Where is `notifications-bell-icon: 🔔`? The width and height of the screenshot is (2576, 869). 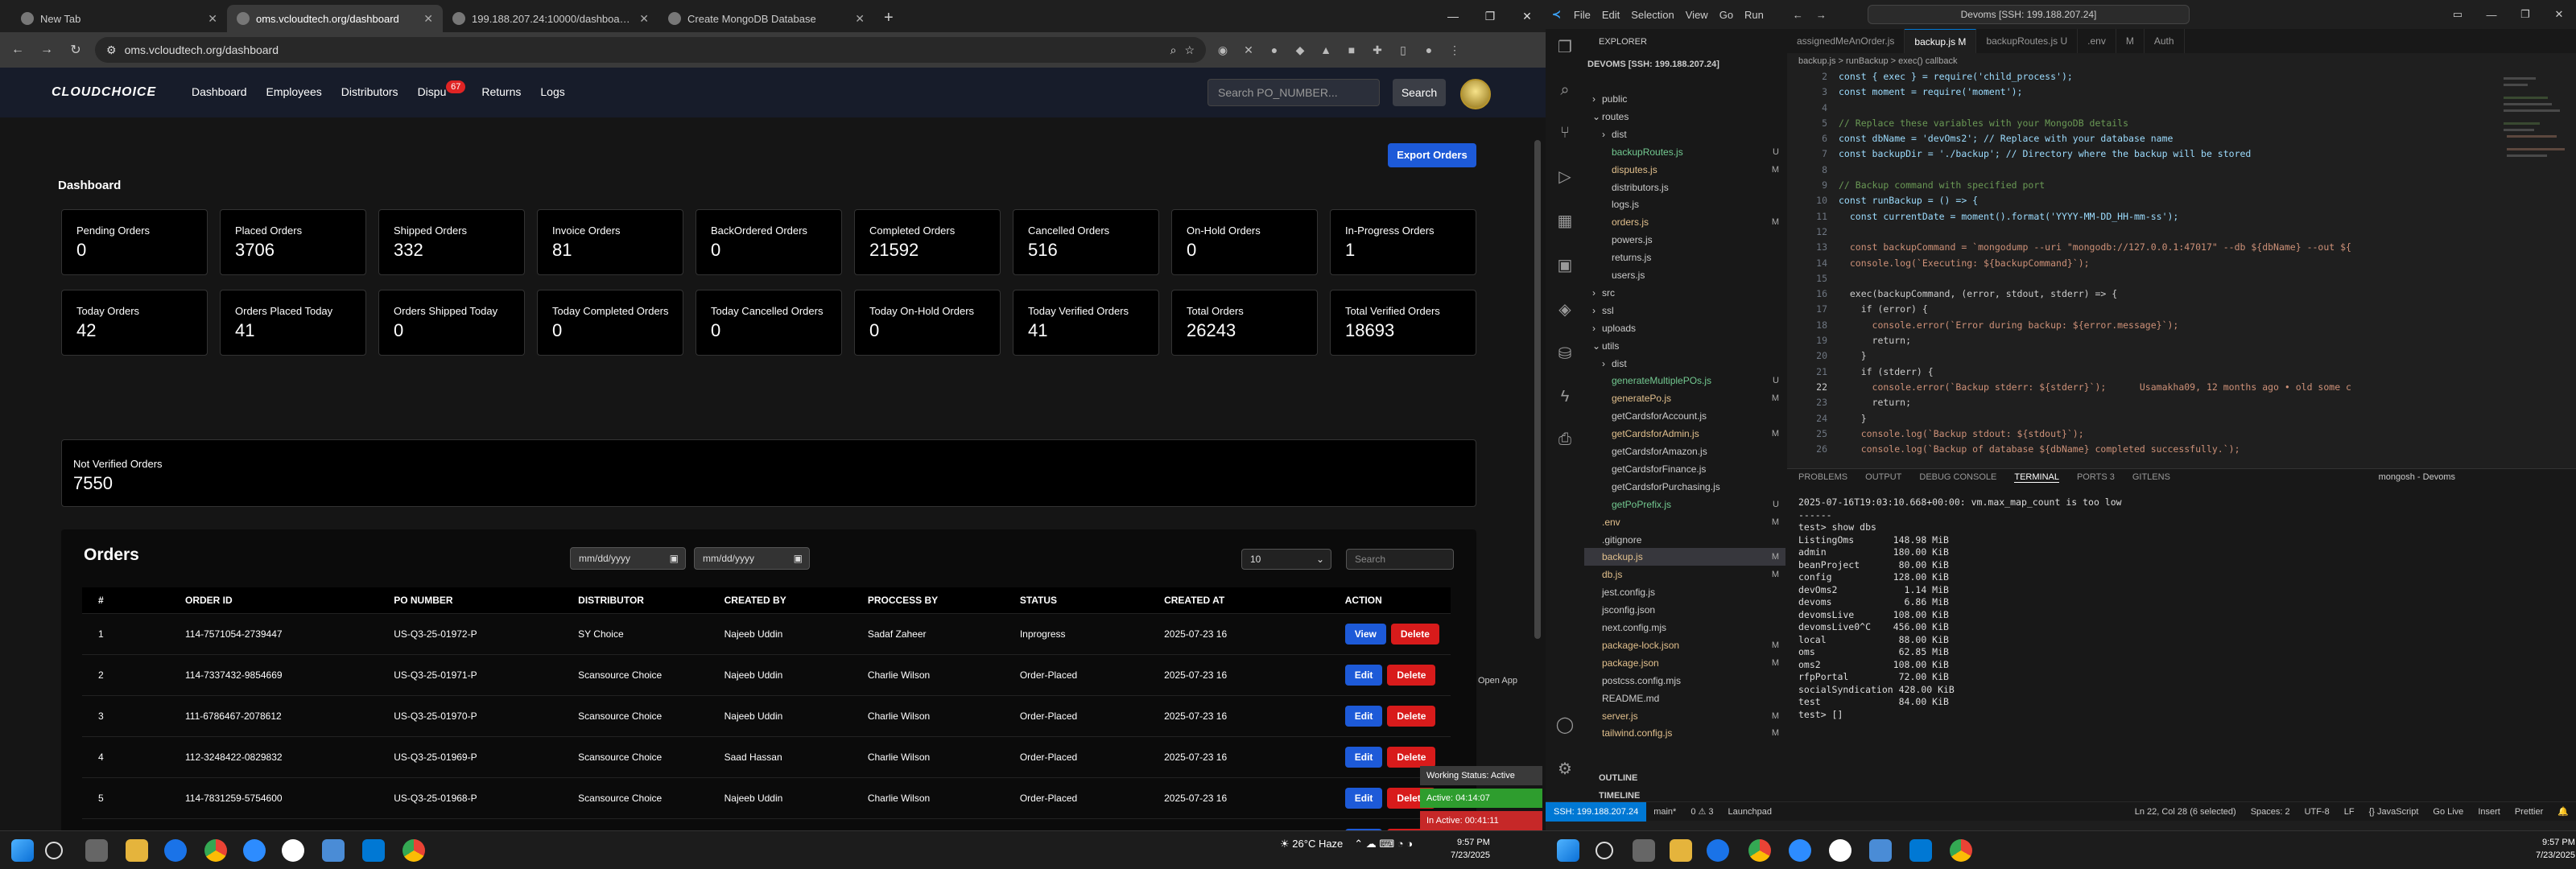 notifications-bell-icon: 🔔 is located at coordinates (2563, 811).